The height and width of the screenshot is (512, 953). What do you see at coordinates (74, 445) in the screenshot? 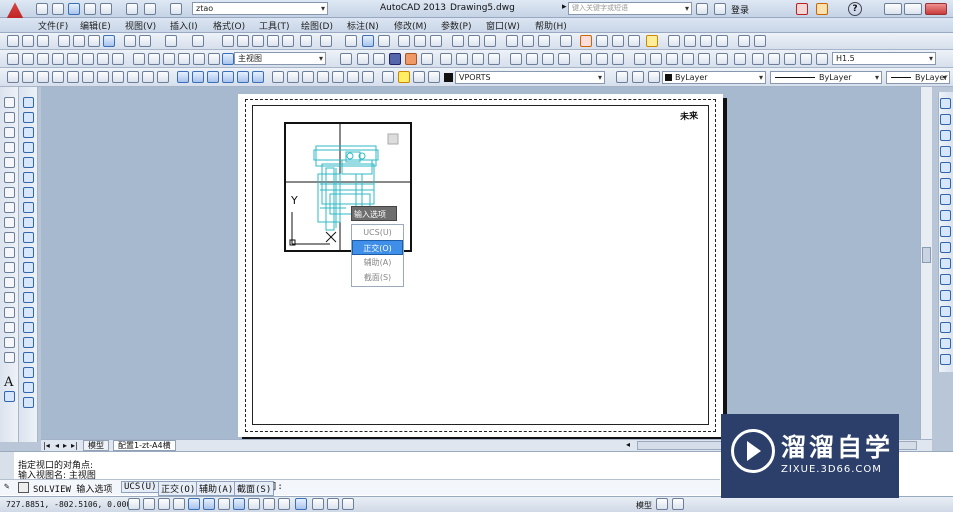
I see `tab-nav-last-icon: ▸|` at bounding box center [74, 445].